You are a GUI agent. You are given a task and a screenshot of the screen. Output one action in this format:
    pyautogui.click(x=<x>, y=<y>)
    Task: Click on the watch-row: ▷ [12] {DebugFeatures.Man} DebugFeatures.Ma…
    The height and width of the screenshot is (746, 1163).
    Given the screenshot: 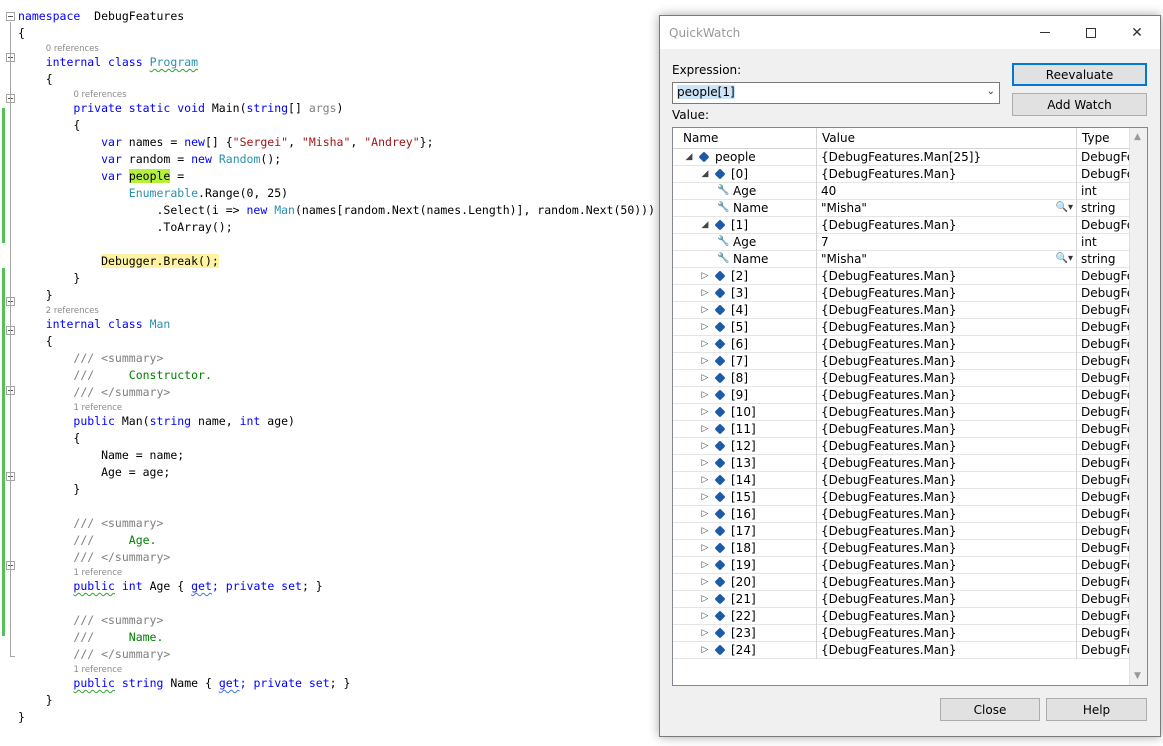 What is the action you would take?
    pyautogui.click(x=901, y=446)
    